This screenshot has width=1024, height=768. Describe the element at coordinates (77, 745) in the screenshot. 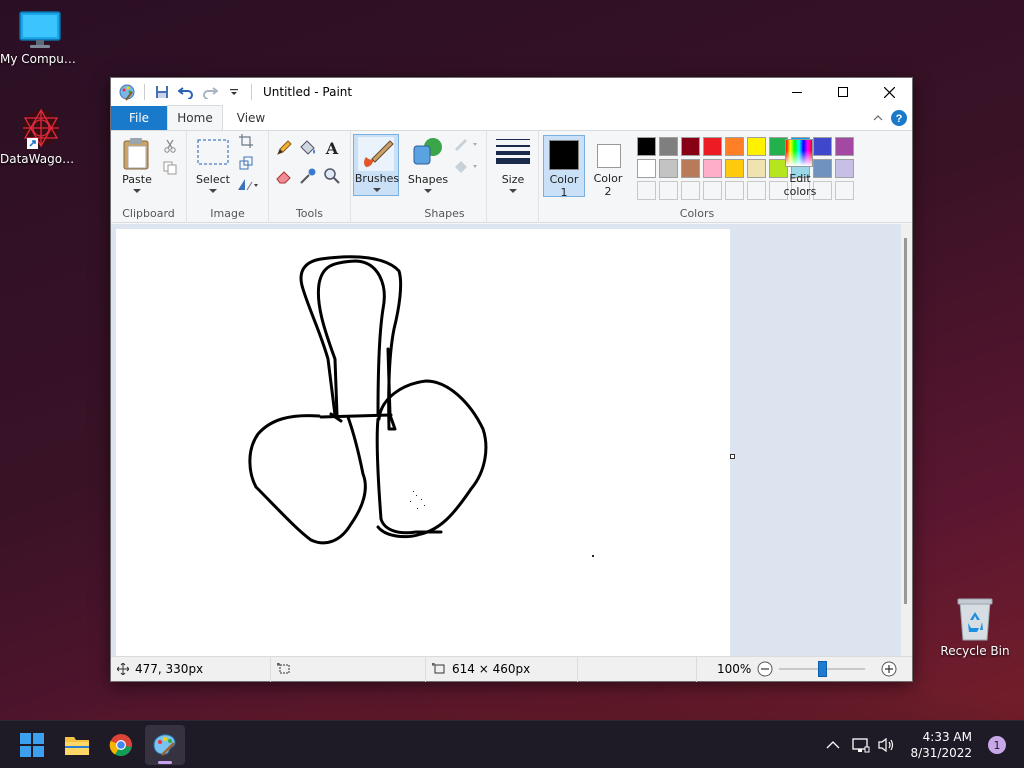

I see `taskbar-file-explorer` at that location.